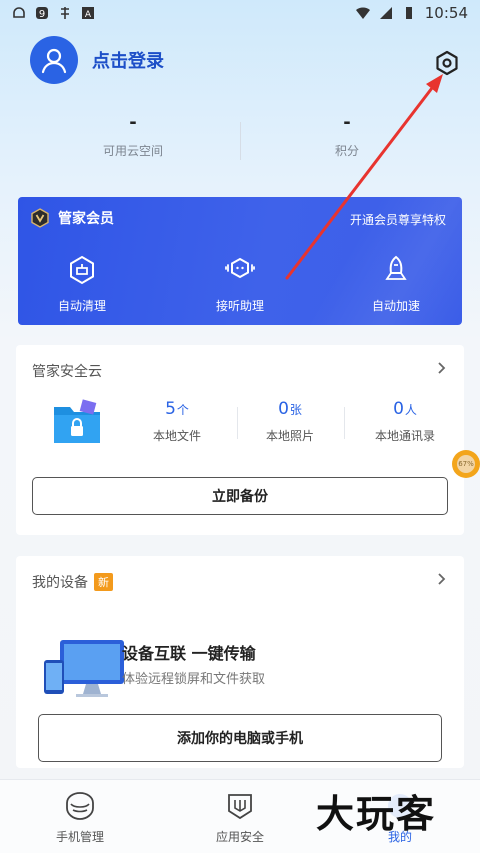 This screenshot has height=853, width=480. What do you see at coordinates (176, 436) in the screenshot?
I see `local-files-label: 本地文件` at bounding box center [176, 436].